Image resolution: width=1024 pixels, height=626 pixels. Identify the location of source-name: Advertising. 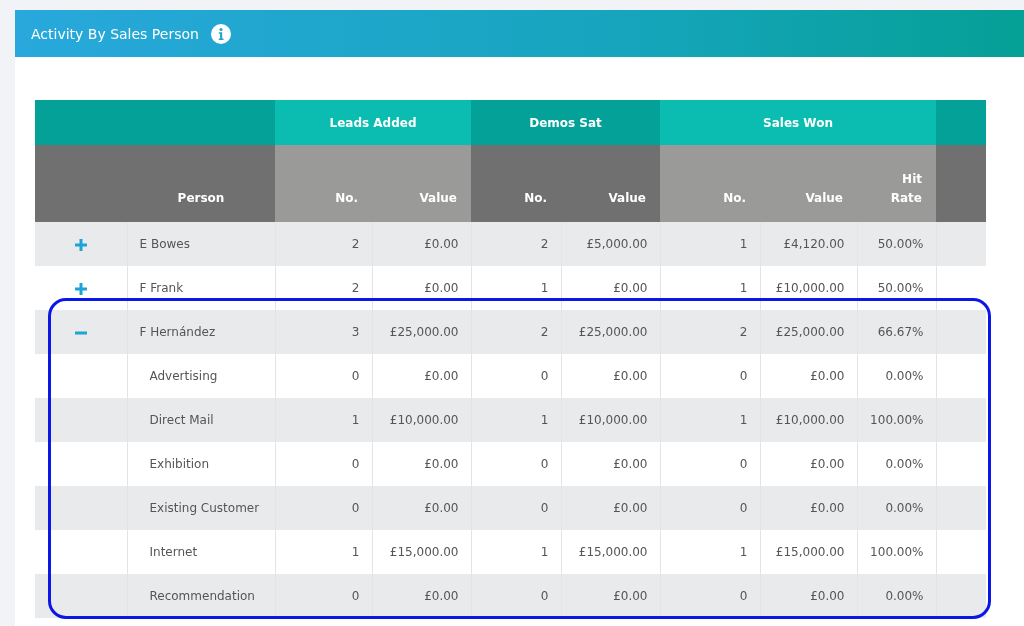
(183, 376).